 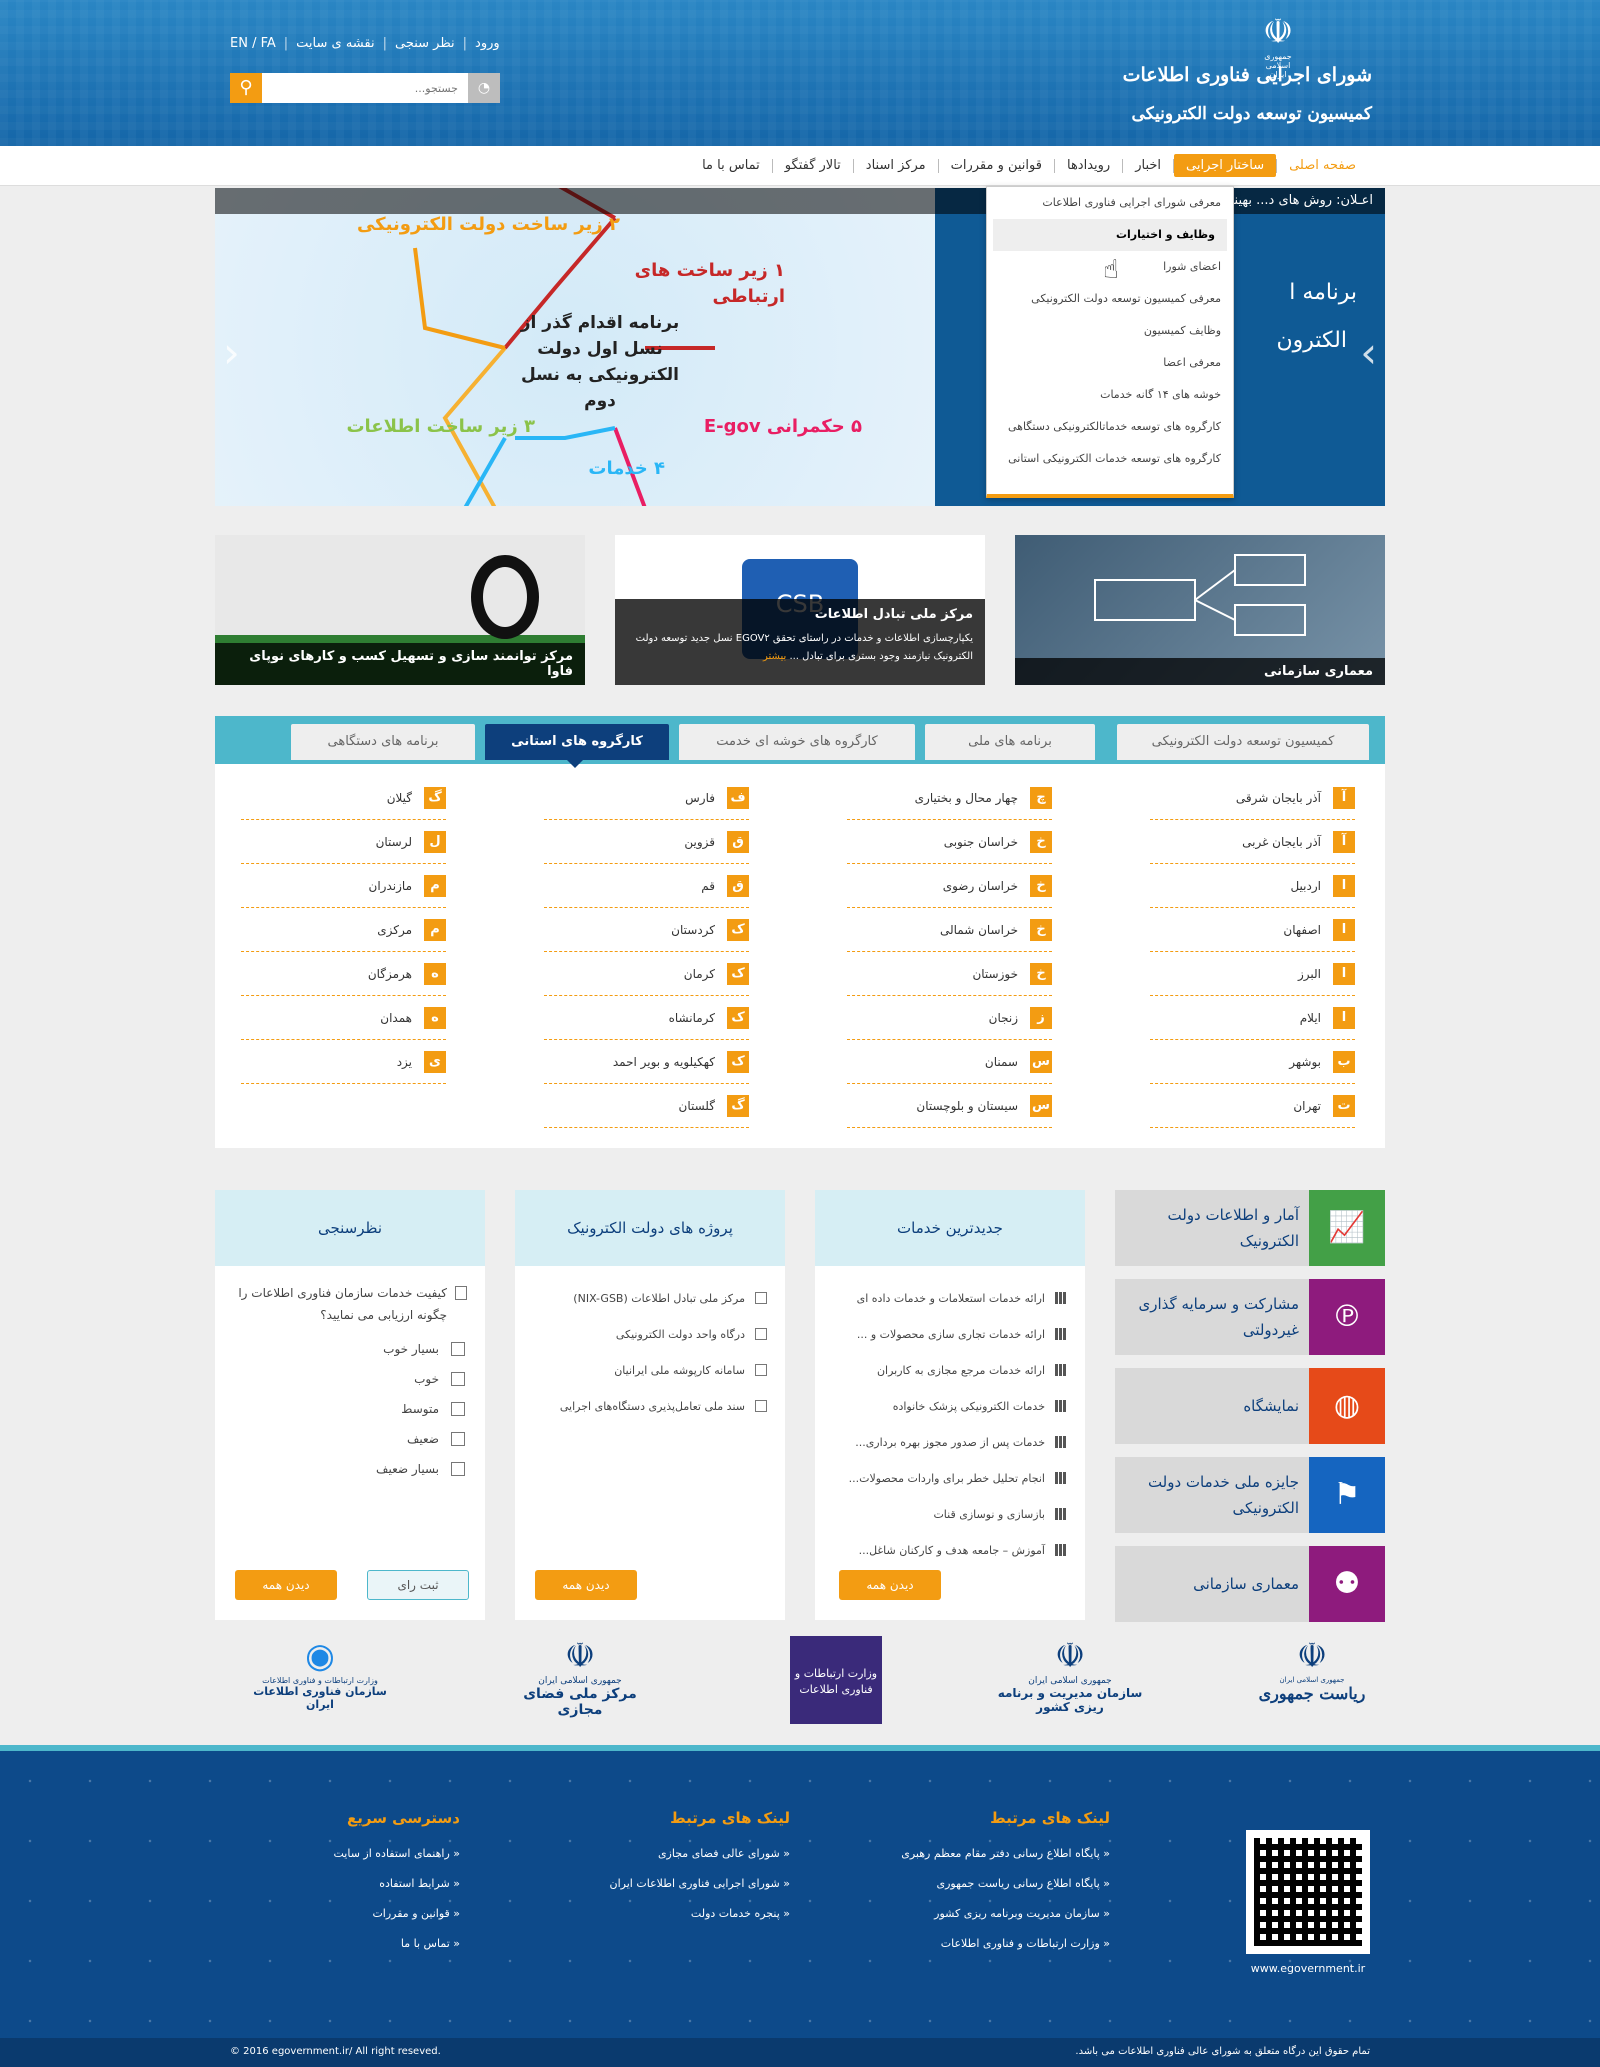 I want to click on province-item: ا البرز, so click(x=1252, y=974).